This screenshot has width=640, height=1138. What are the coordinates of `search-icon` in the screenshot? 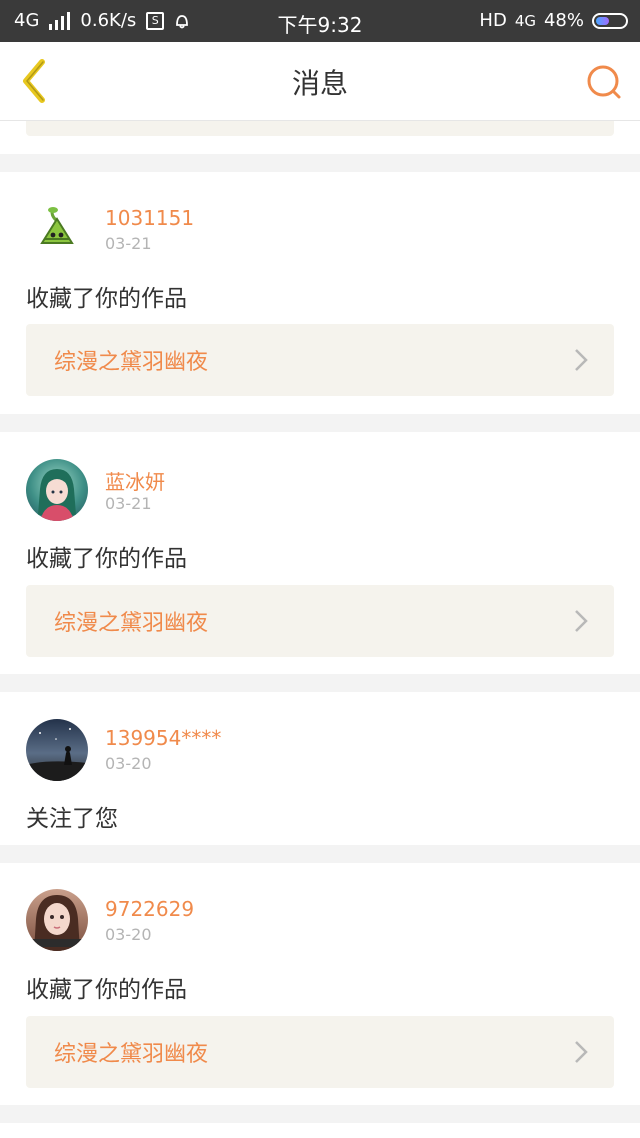 It's located at (604, 82).